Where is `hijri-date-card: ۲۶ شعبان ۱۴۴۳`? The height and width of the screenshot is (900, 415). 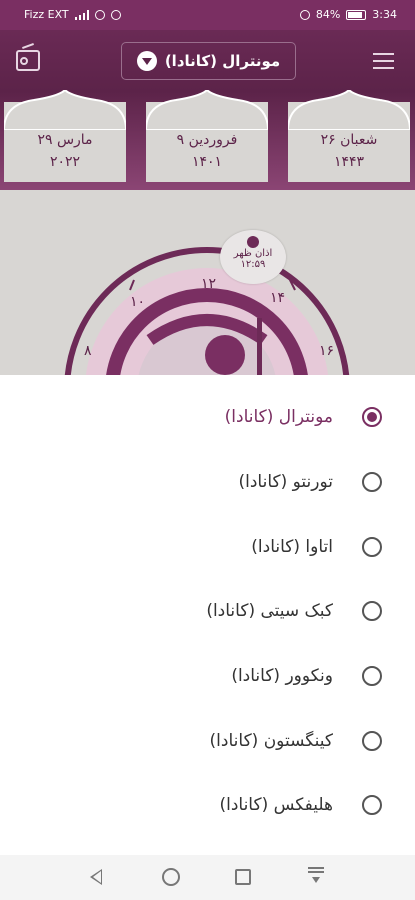 hijri-date-card: ۲۶ شعبان ۱۴۴۳ is located at coordinates (349, 136).